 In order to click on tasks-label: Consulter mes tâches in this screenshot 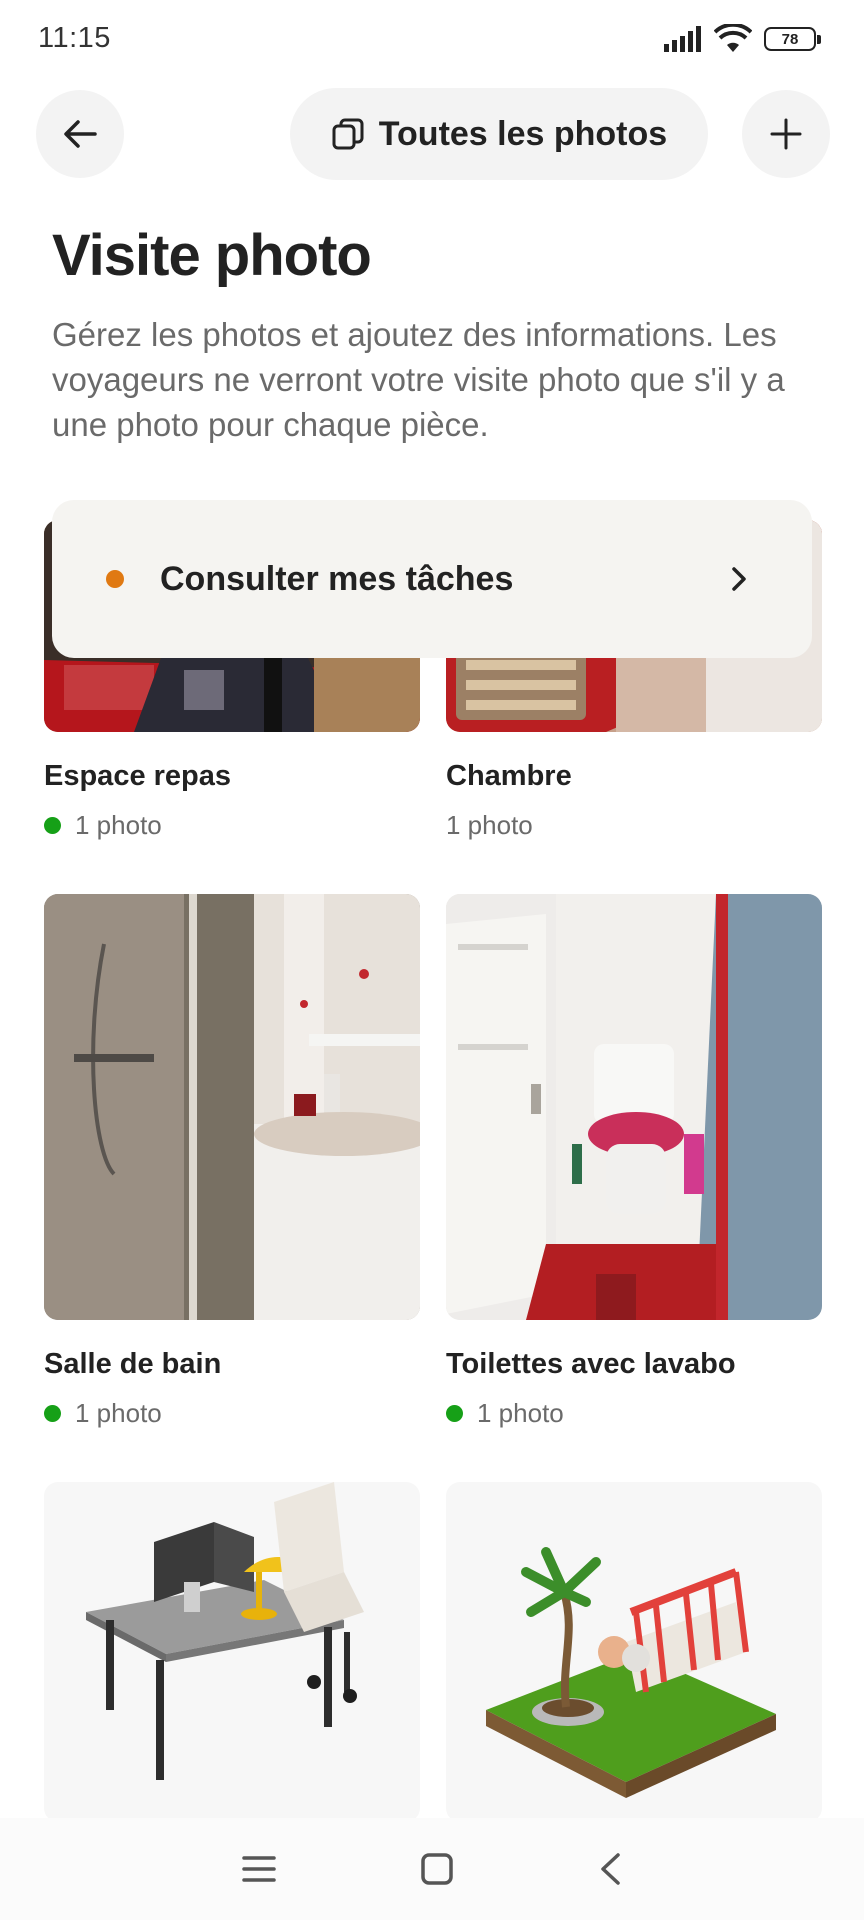, I will do `click(337, 578)`.